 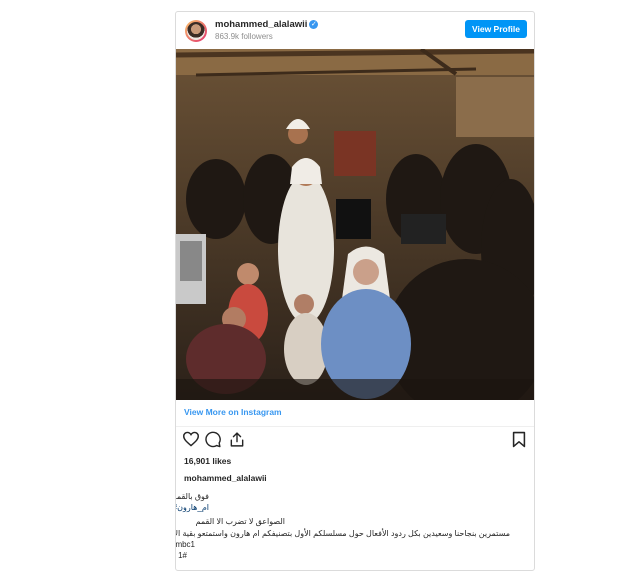 I want to click on like-heart-icon, so click(x=191, y=439).